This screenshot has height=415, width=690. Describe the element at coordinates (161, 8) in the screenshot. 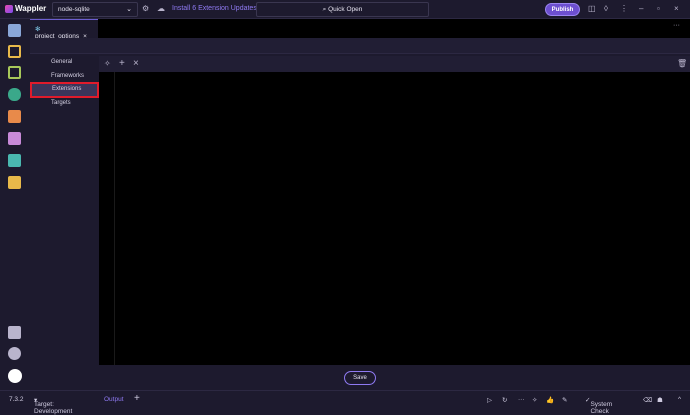

I see `cloud-upload-icon: ☁` at that location.